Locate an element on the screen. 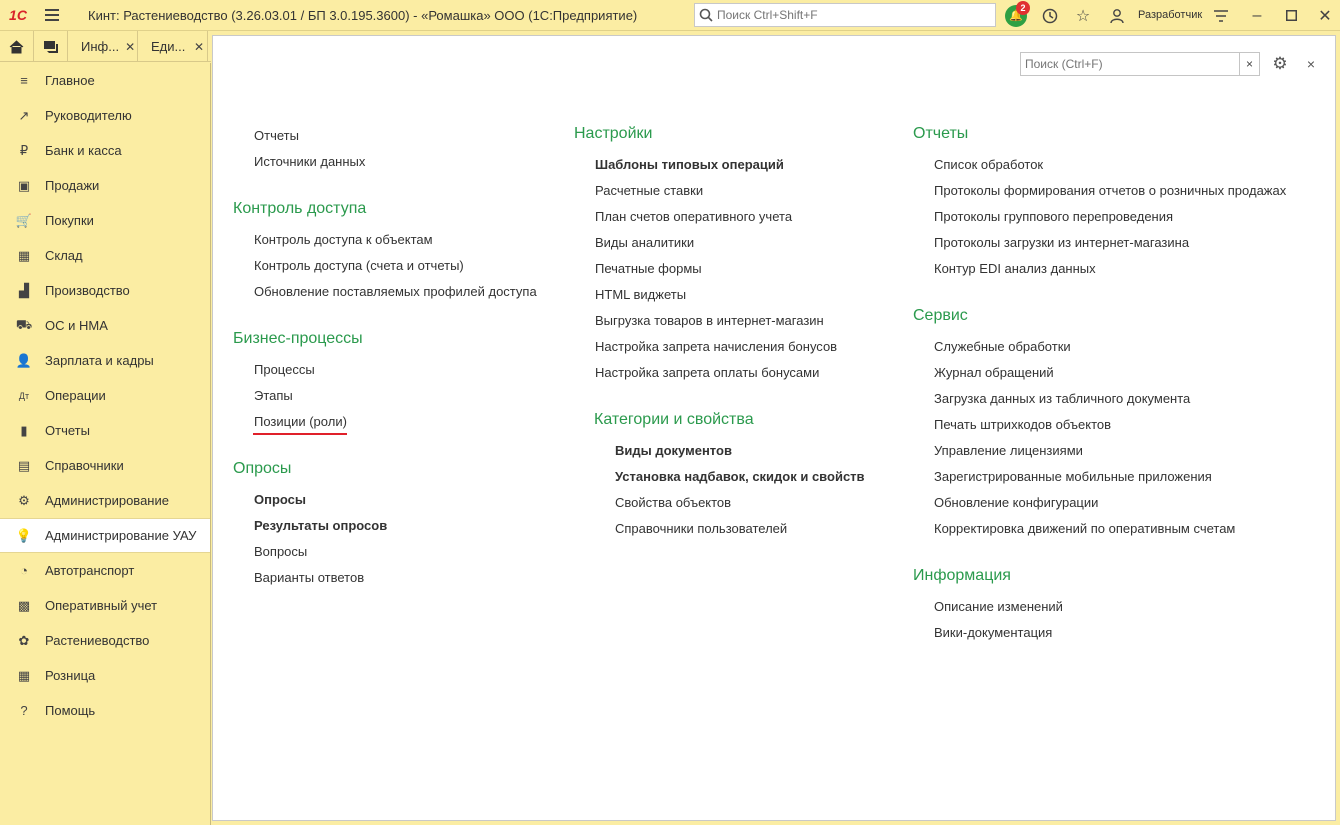 The image size is (1340, 825). gear-icon: ⚙ is located at coordinates (1280, 63).